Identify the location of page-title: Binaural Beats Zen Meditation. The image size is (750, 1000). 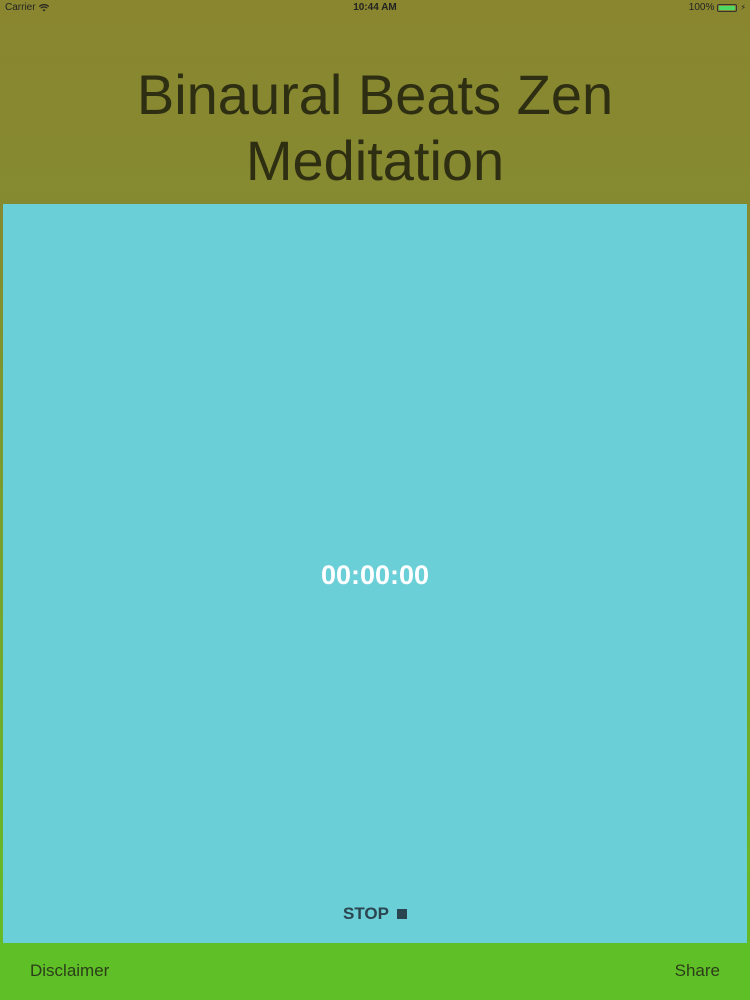
(375, 128).